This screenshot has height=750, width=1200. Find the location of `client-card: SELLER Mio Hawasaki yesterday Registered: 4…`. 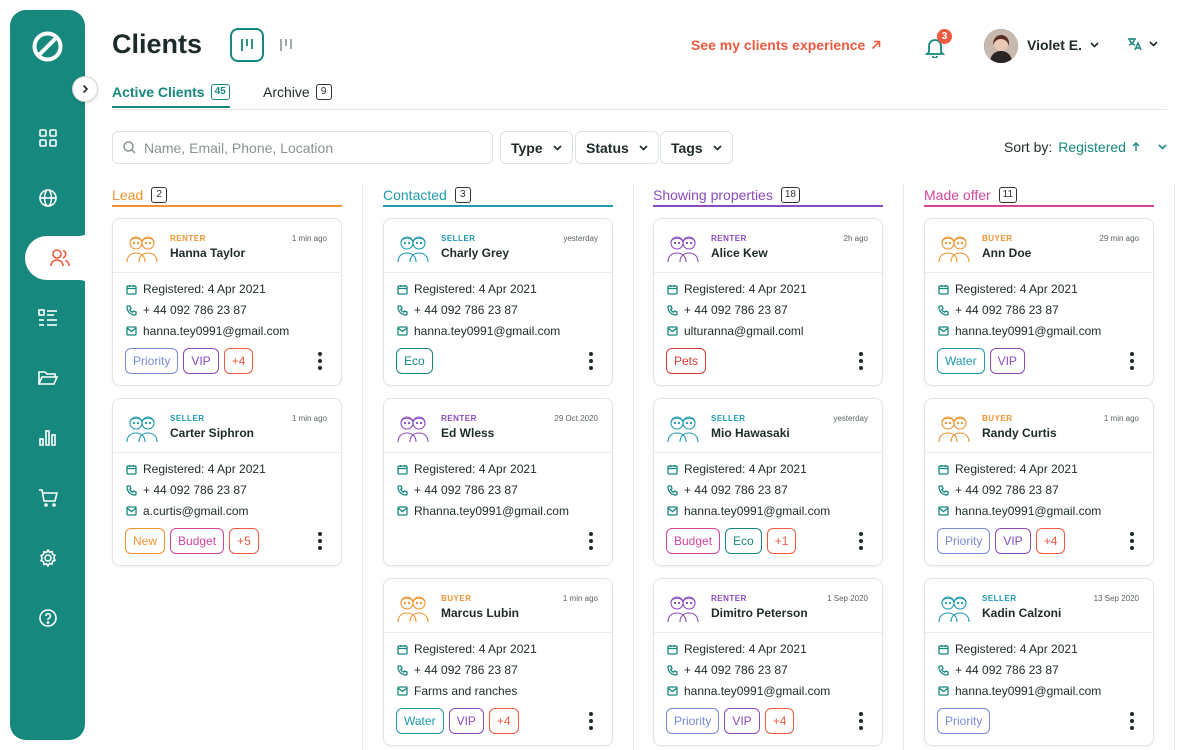

client-card: SELLER Mio Hawasaki yesterday Registered: 4… is located at coordinates (768, 482).